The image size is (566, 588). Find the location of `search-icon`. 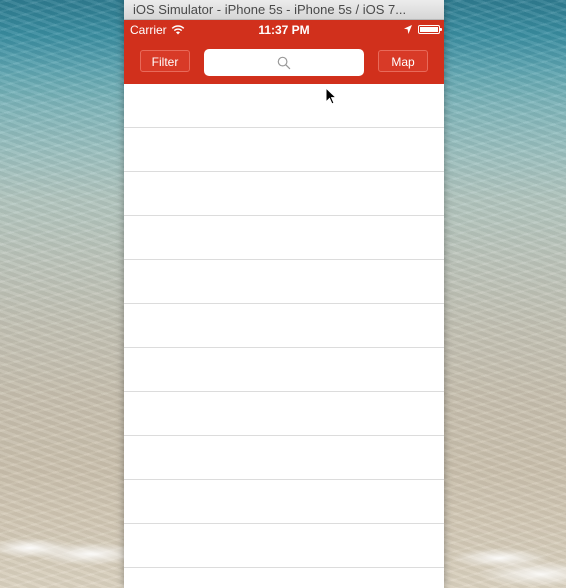

search-icon is located at coordinates (284, 62).